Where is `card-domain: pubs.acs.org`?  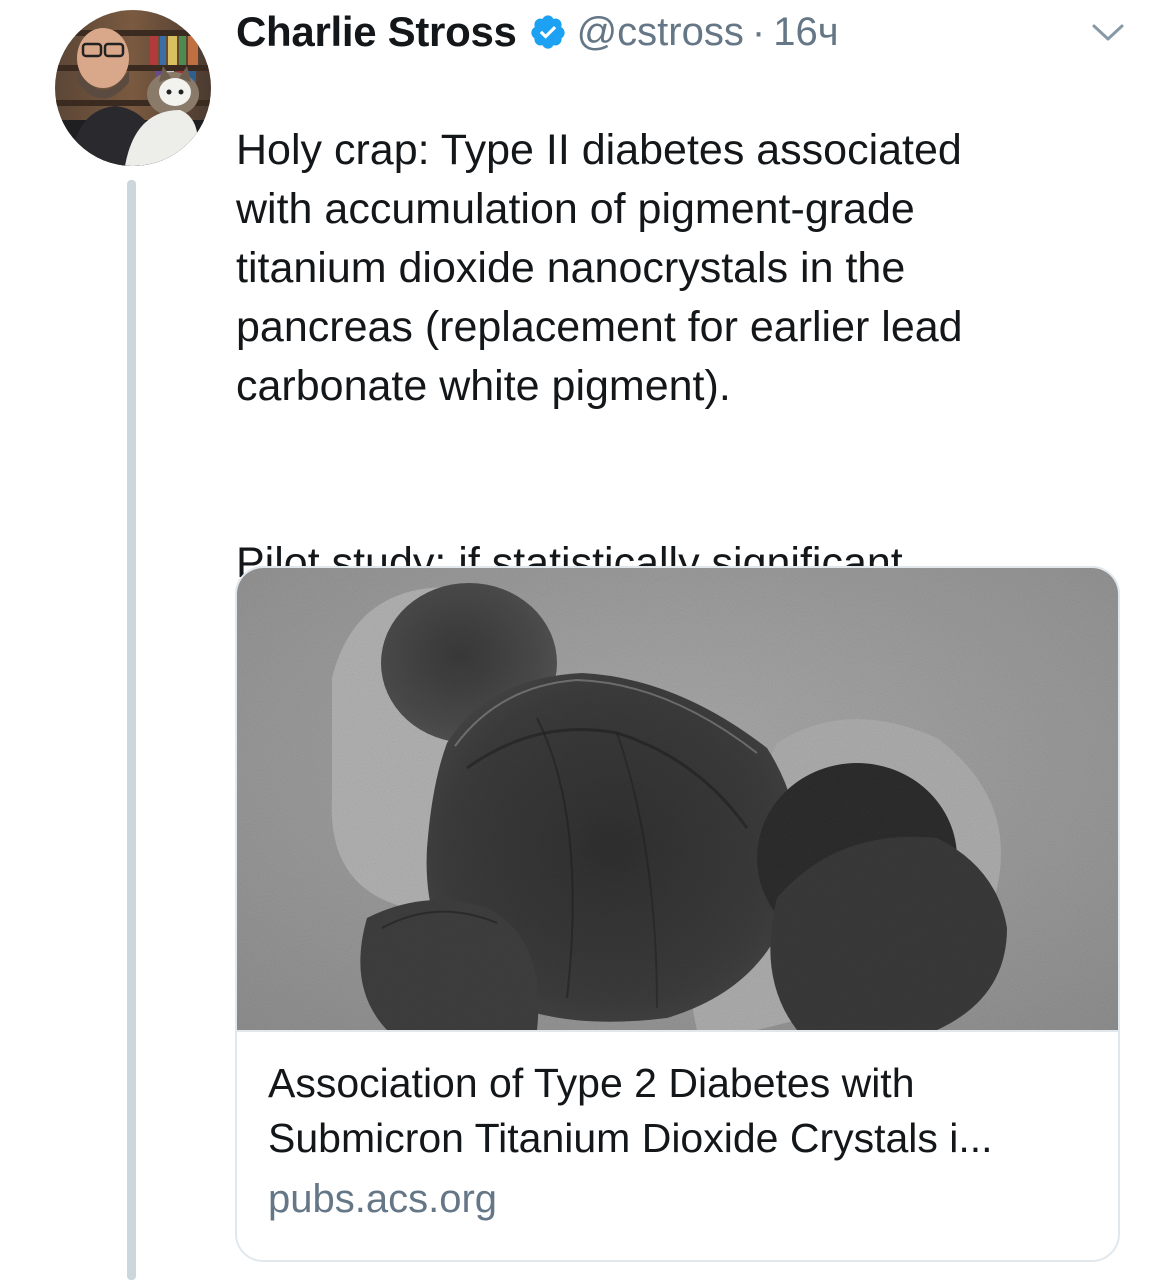
card-domain: pubs.acs.org is located at coordinates (382, 1199).